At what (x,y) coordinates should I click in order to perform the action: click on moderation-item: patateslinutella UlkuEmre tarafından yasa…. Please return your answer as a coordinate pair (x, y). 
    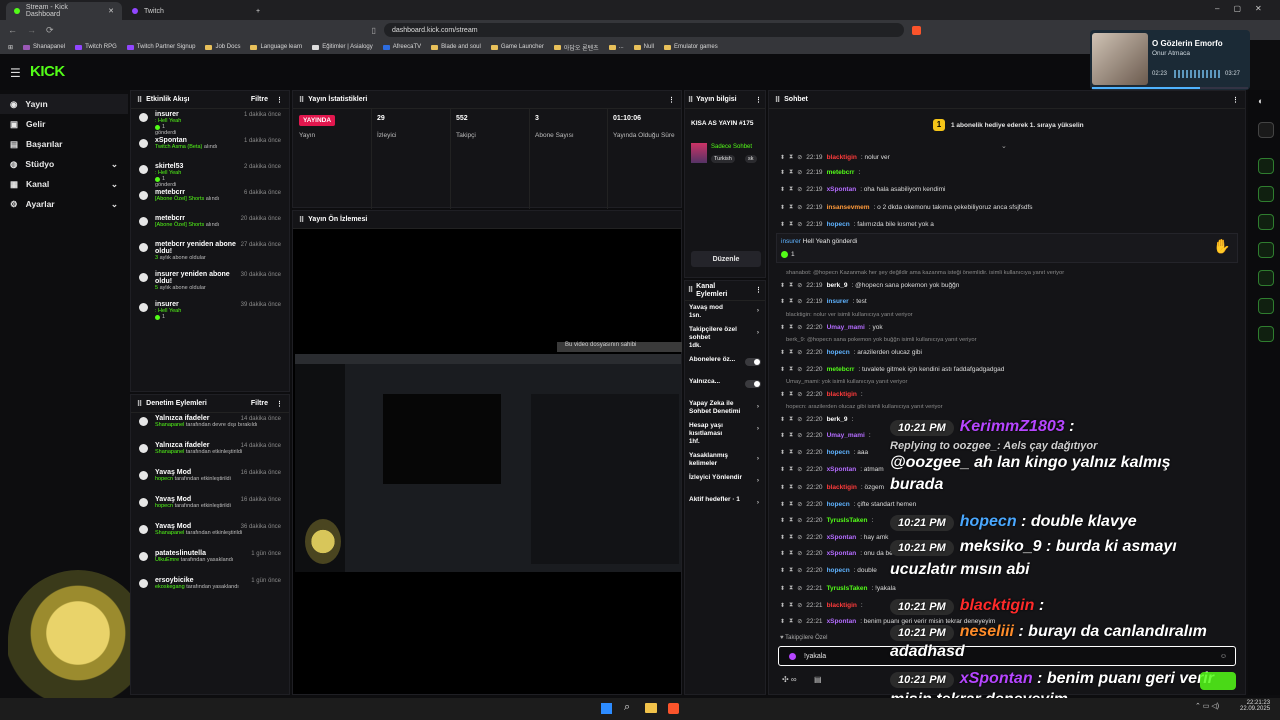
    Looking at the image, I should click on (210, 561).